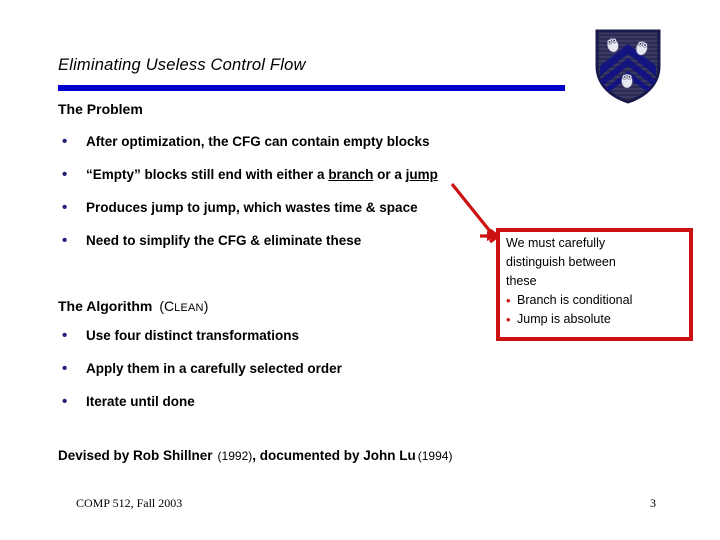  I want to click on paren-smallcaps: LEAN, so click(189, 308).